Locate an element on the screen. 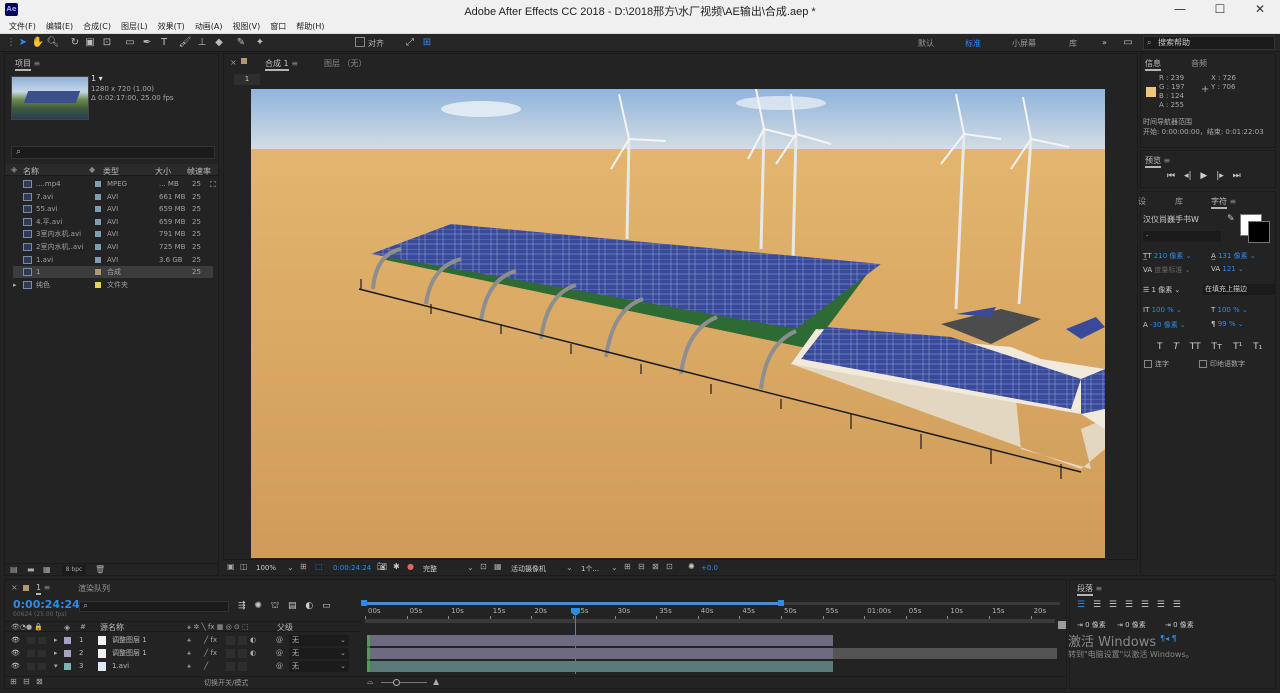 The image size is (1280, 693). project-item: 2室内水机..avi AVI 725 MB 25 is located at coordinates (113, 247).